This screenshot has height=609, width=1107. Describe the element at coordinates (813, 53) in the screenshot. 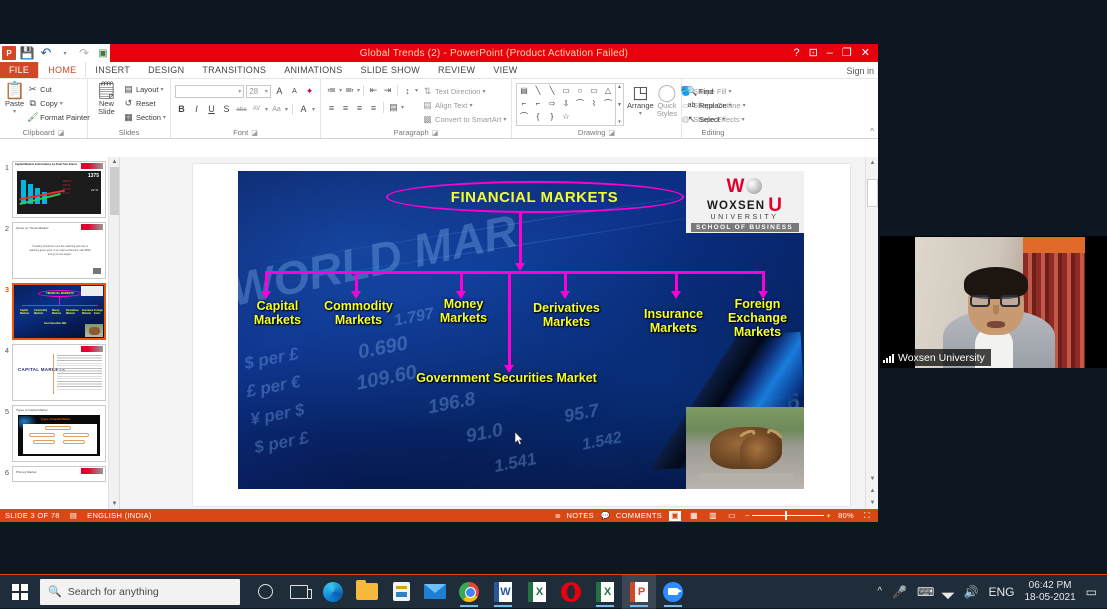

I see `ribbon-display-options-icon: ⊡` at that location.